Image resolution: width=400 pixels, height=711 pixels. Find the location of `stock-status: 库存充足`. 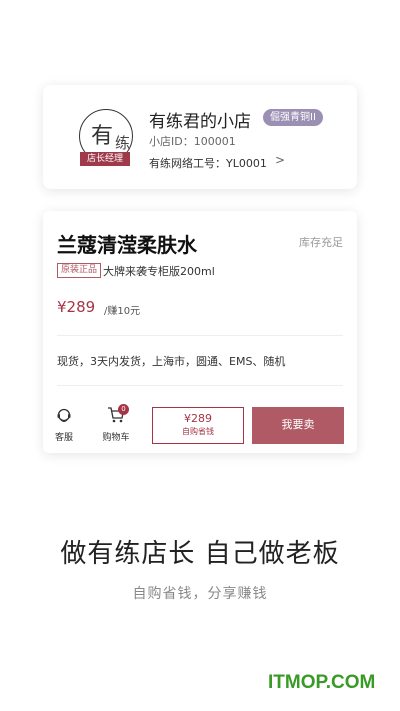

stock-status: 库存充足 is located at coordinates (321, 242).